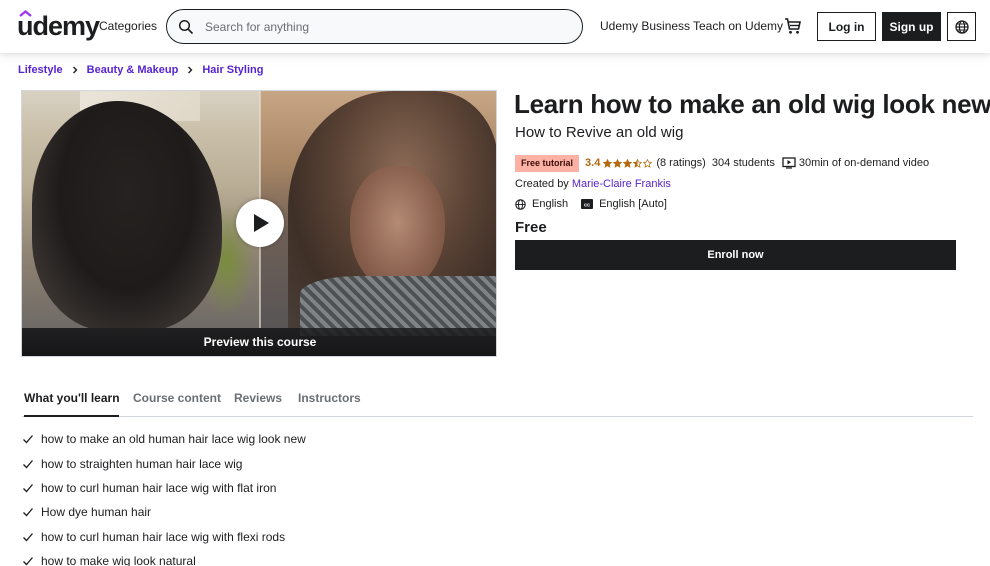  What do you see at coordinates (96, 512) in the screenshot?
I see `learn-item-text: How dye human hair` at bounding box center [96, 512].